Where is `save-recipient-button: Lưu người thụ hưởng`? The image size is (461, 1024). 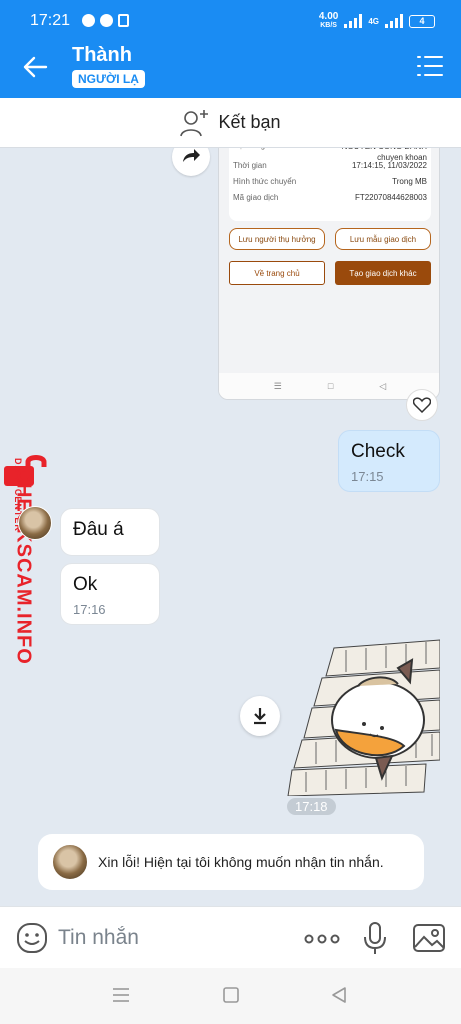
save-recipient-button: Lưu người thụ hưởng is located at coordinates (277, 239).